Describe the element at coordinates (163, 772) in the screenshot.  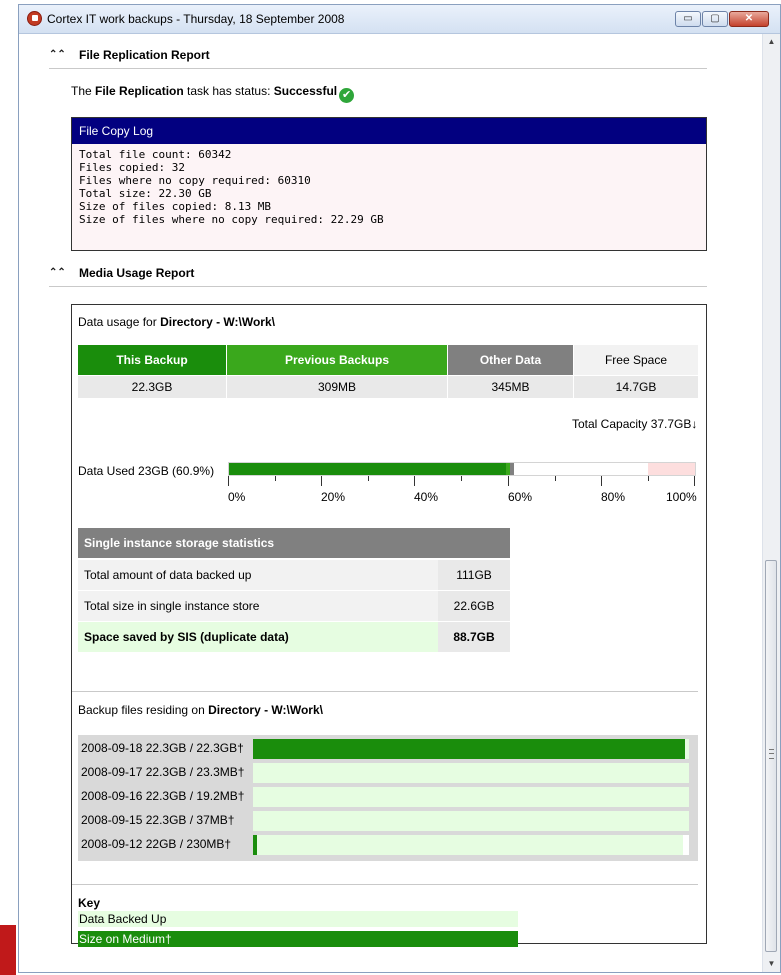
I see `backup-file-label: 2008-09-17 22.3GB / 23.3MB†` at that location.